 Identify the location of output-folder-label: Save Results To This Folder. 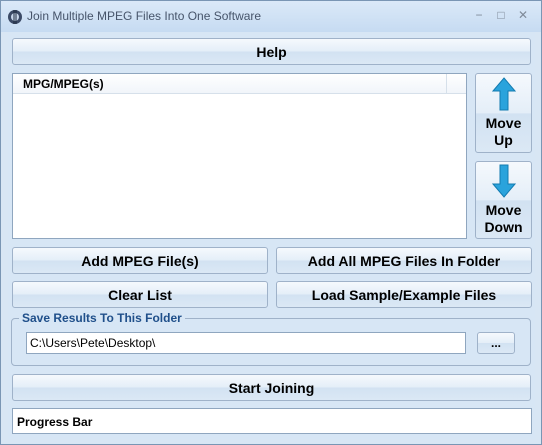
(102, 318).